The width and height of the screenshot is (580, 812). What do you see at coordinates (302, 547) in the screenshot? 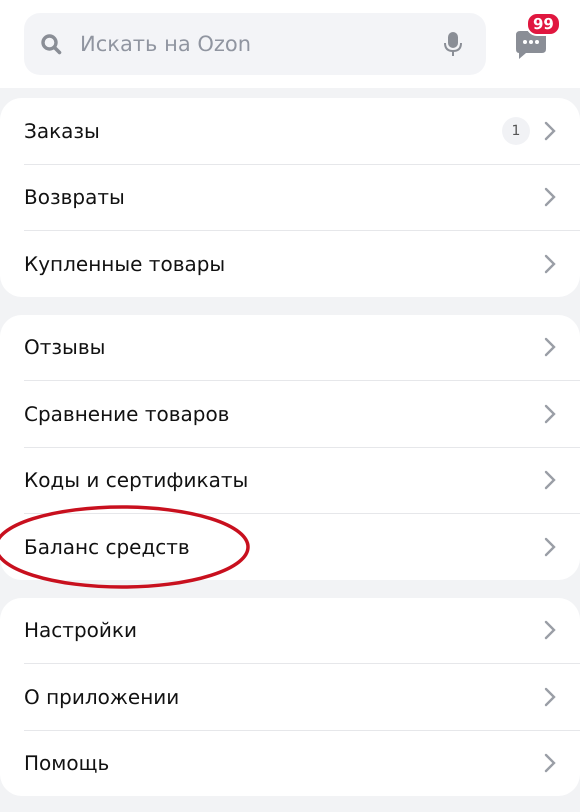
I see `menu-item: Баланс средств` at bounding box center [302, 547].